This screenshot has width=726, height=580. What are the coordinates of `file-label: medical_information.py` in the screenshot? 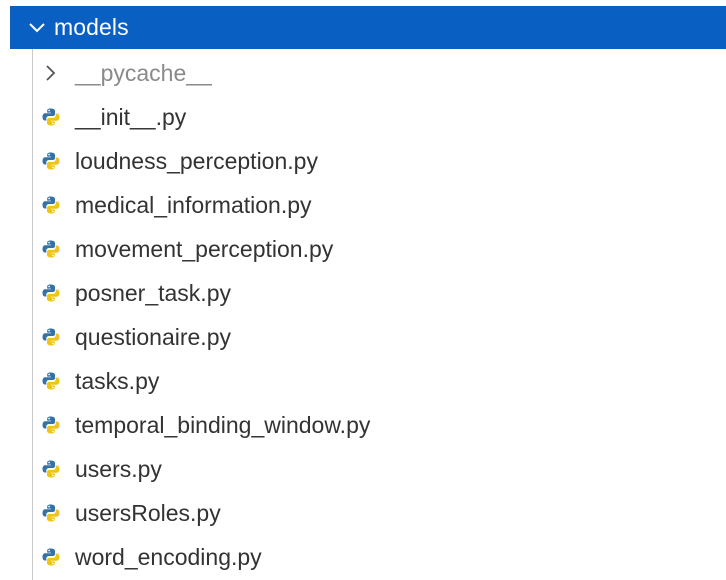 It's located at (193, 204).